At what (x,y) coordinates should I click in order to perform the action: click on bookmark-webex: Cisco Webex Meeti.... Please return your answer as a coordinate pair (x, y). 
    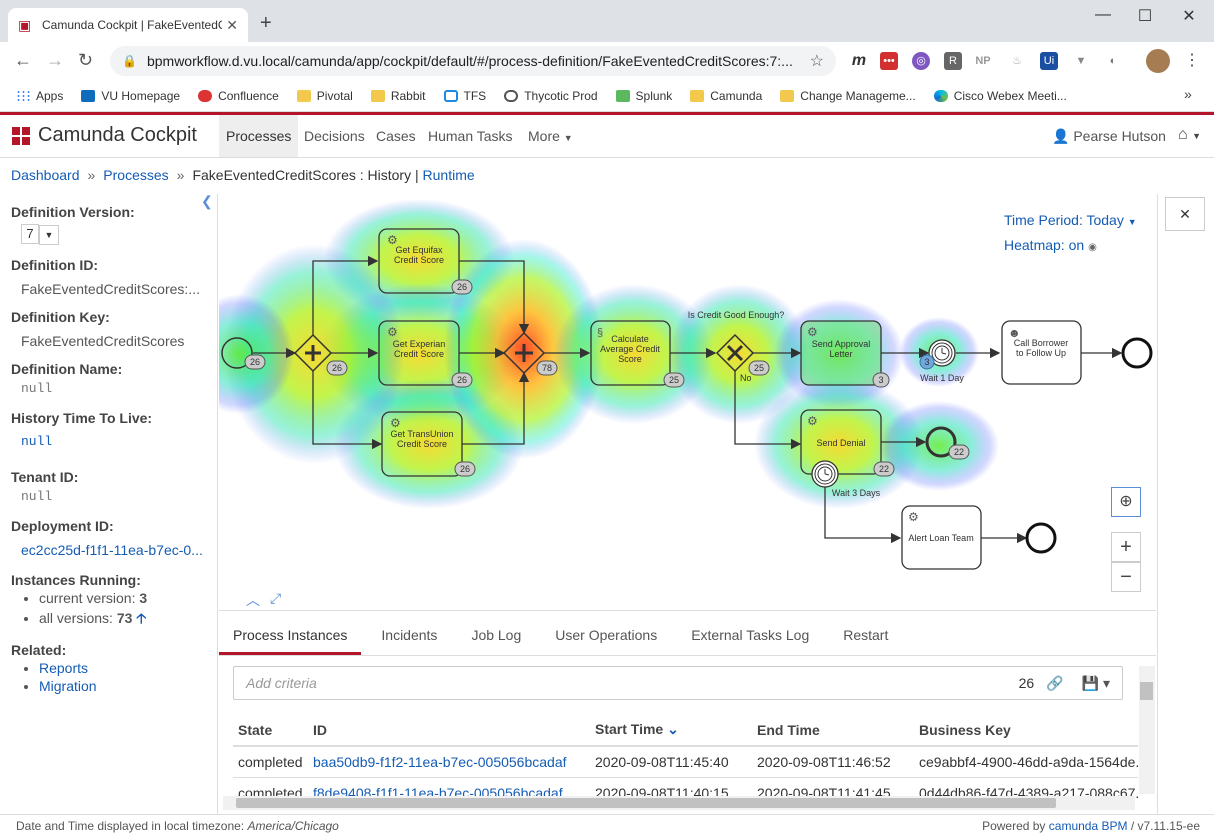
    Looking at the image, I should click on (1000, 96).